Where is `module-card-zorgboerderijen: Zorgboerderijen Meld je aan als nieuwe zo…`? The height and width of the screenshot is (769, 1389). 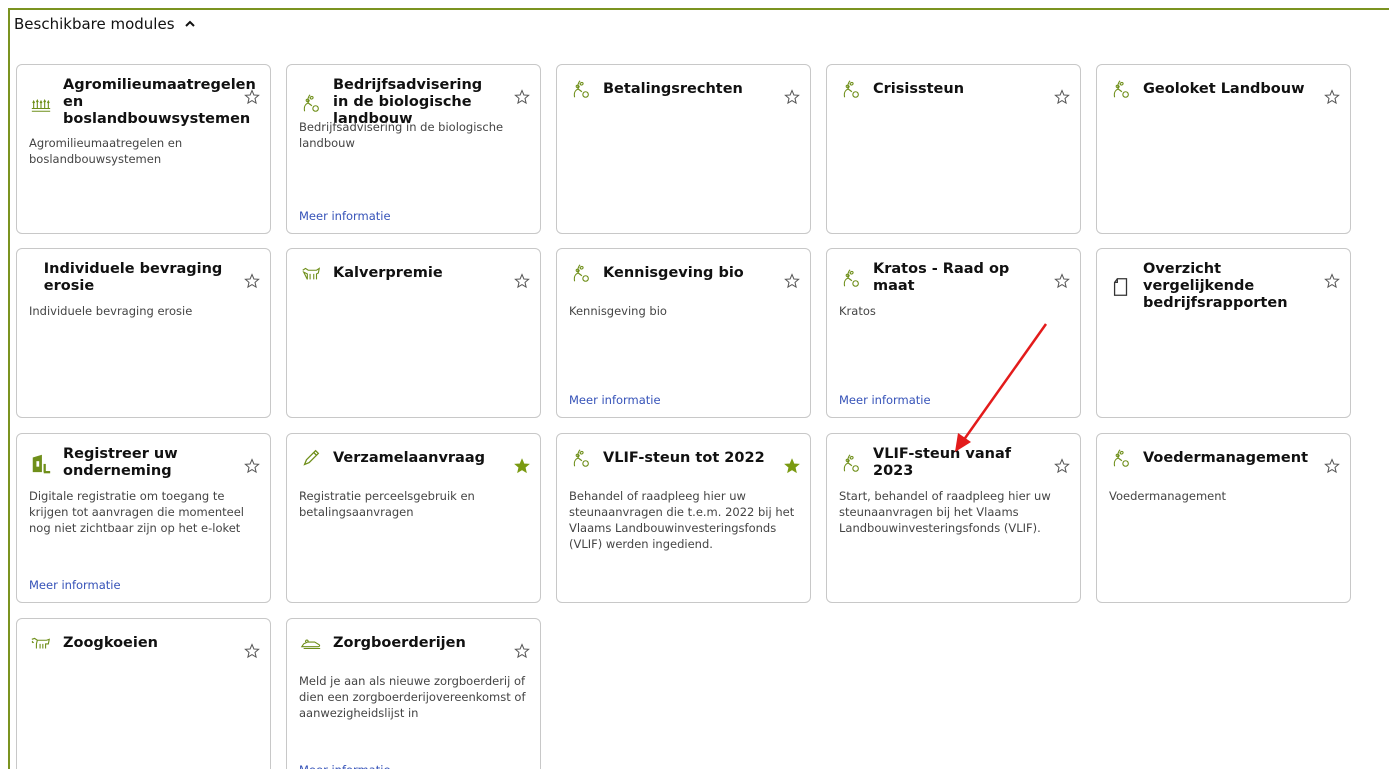 module-card-zorgboerderijen: Zorgboerderijen Meld je aan als nieuwe zo… is located at coordinates (413, 693).